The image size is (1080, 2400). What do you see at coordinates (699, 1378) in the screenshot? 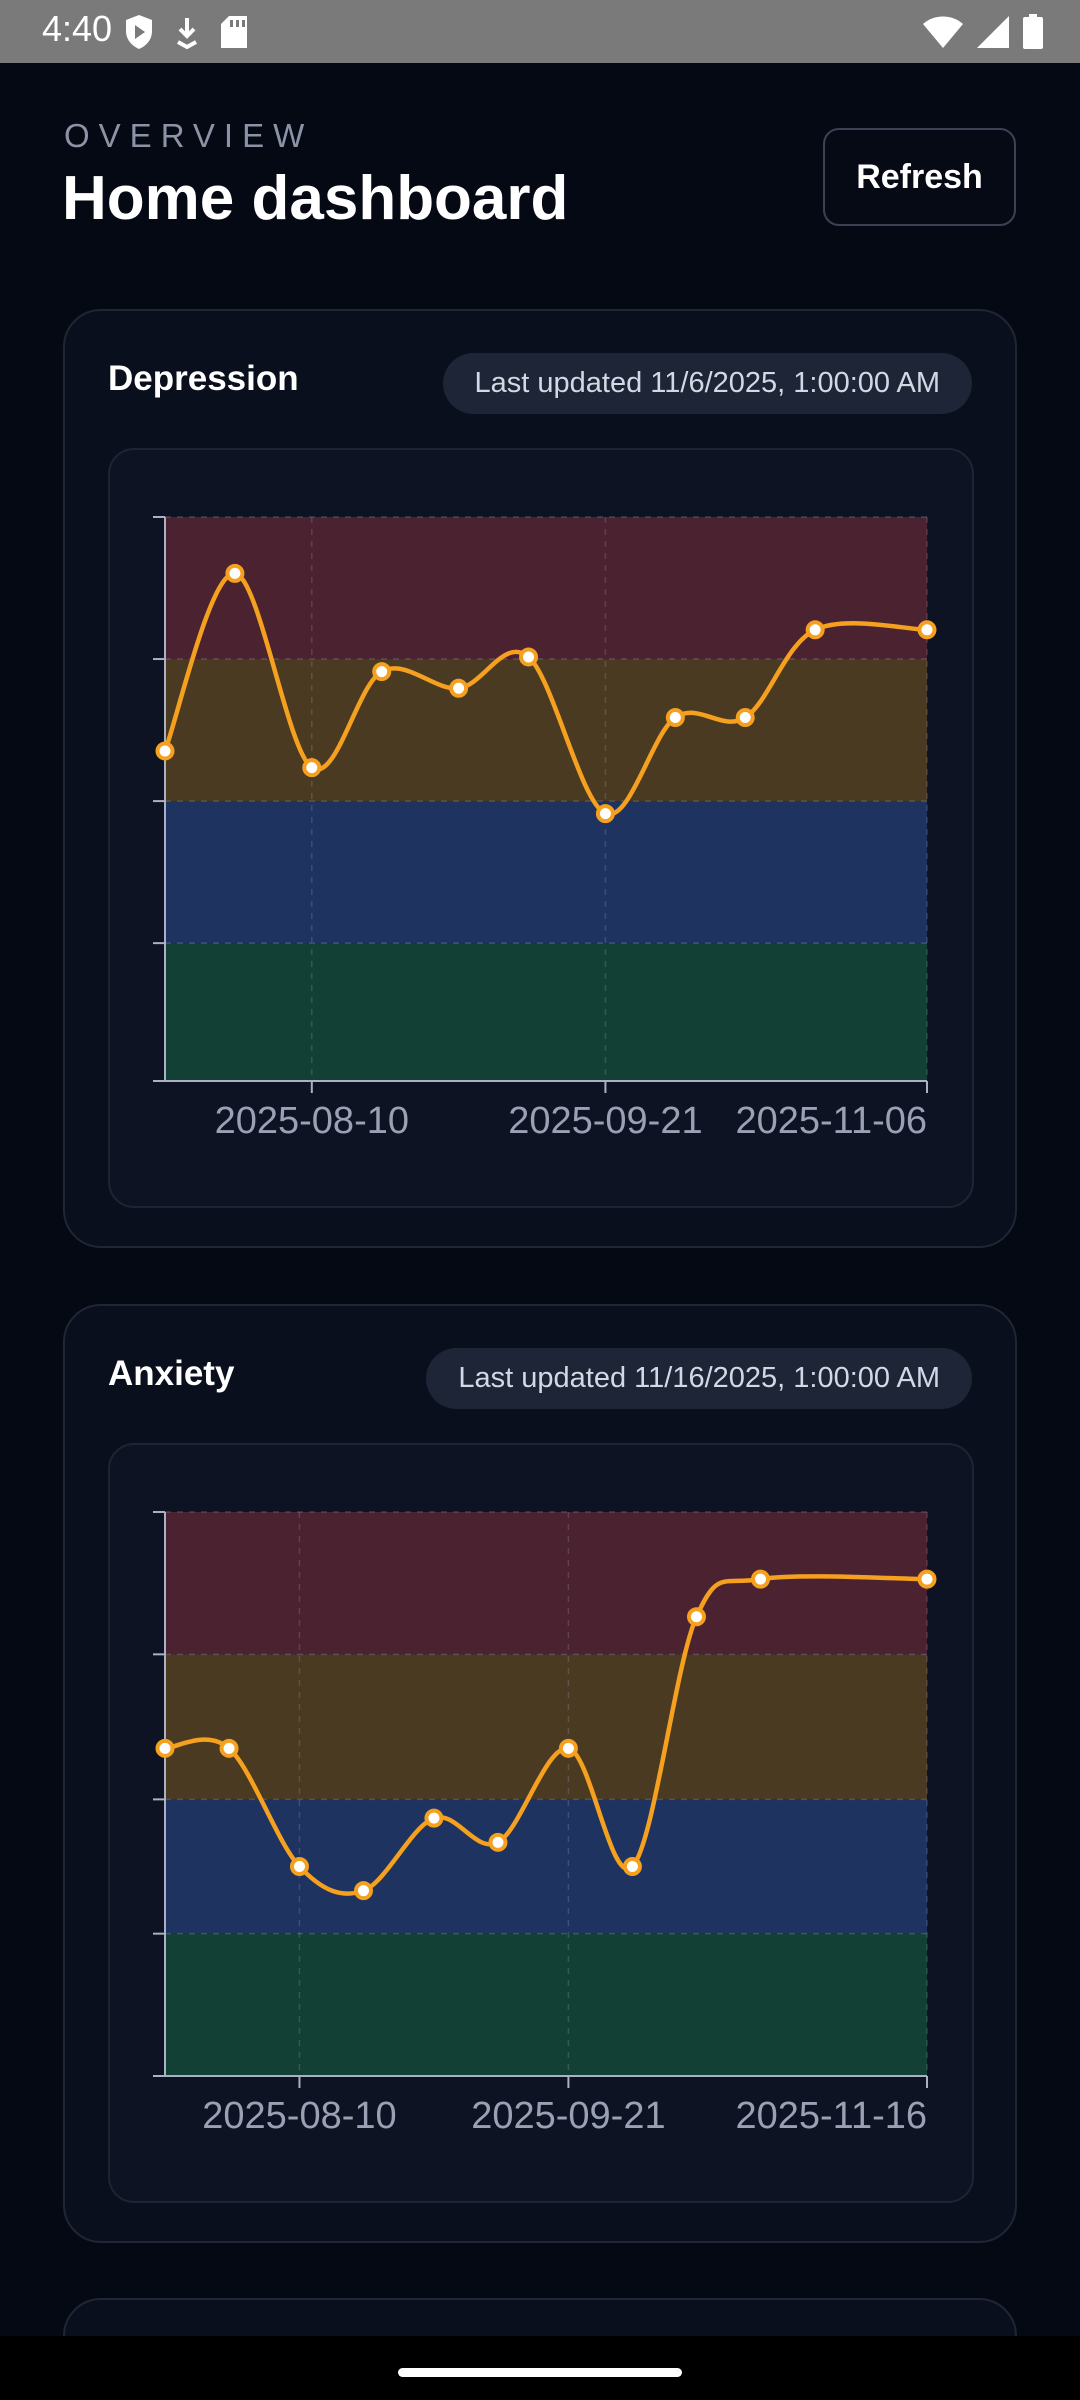
I see `last-updated-badge: Last updated 11/16/2025, 1:00:00 AM` at bounding box center [699, 1378].